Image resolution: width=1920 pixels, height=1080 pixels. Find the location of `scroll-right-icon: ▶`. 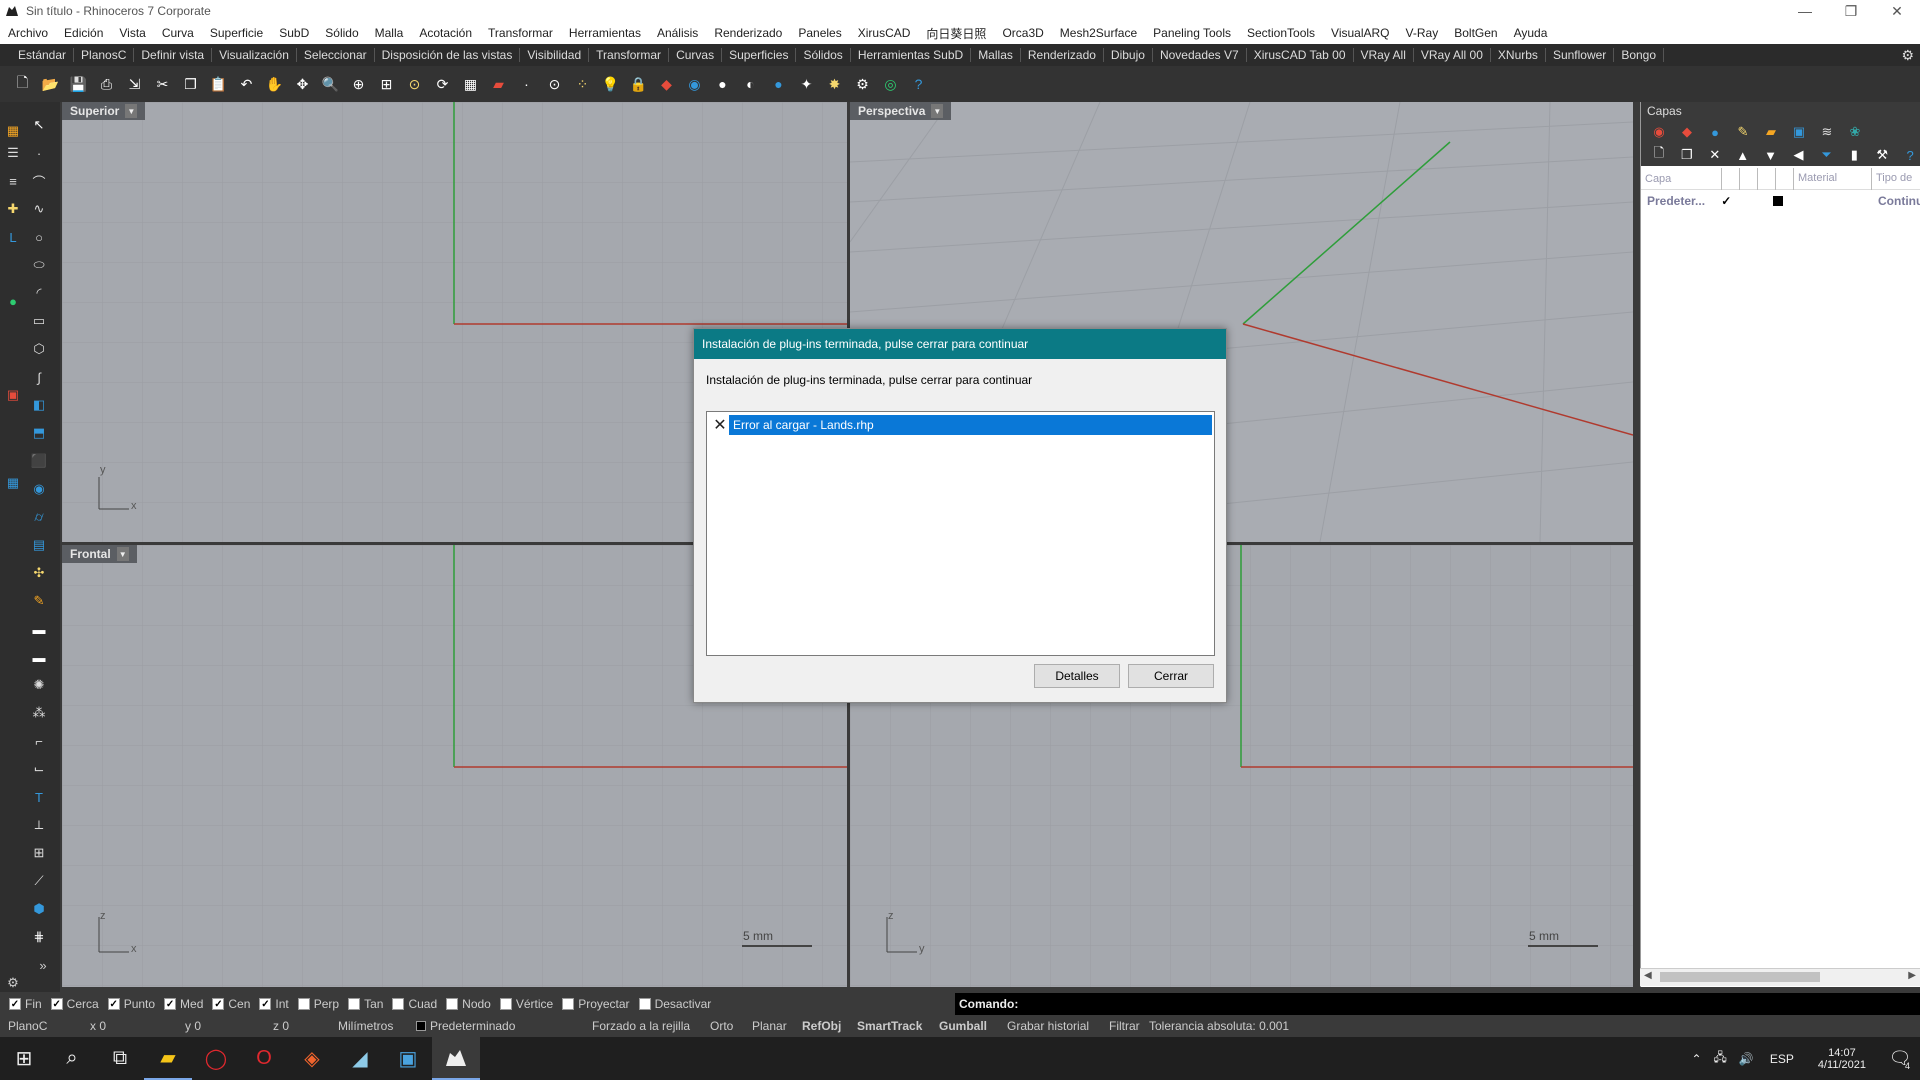

scroll-right-icon: ▶ is located at coordinates (1912, 975).